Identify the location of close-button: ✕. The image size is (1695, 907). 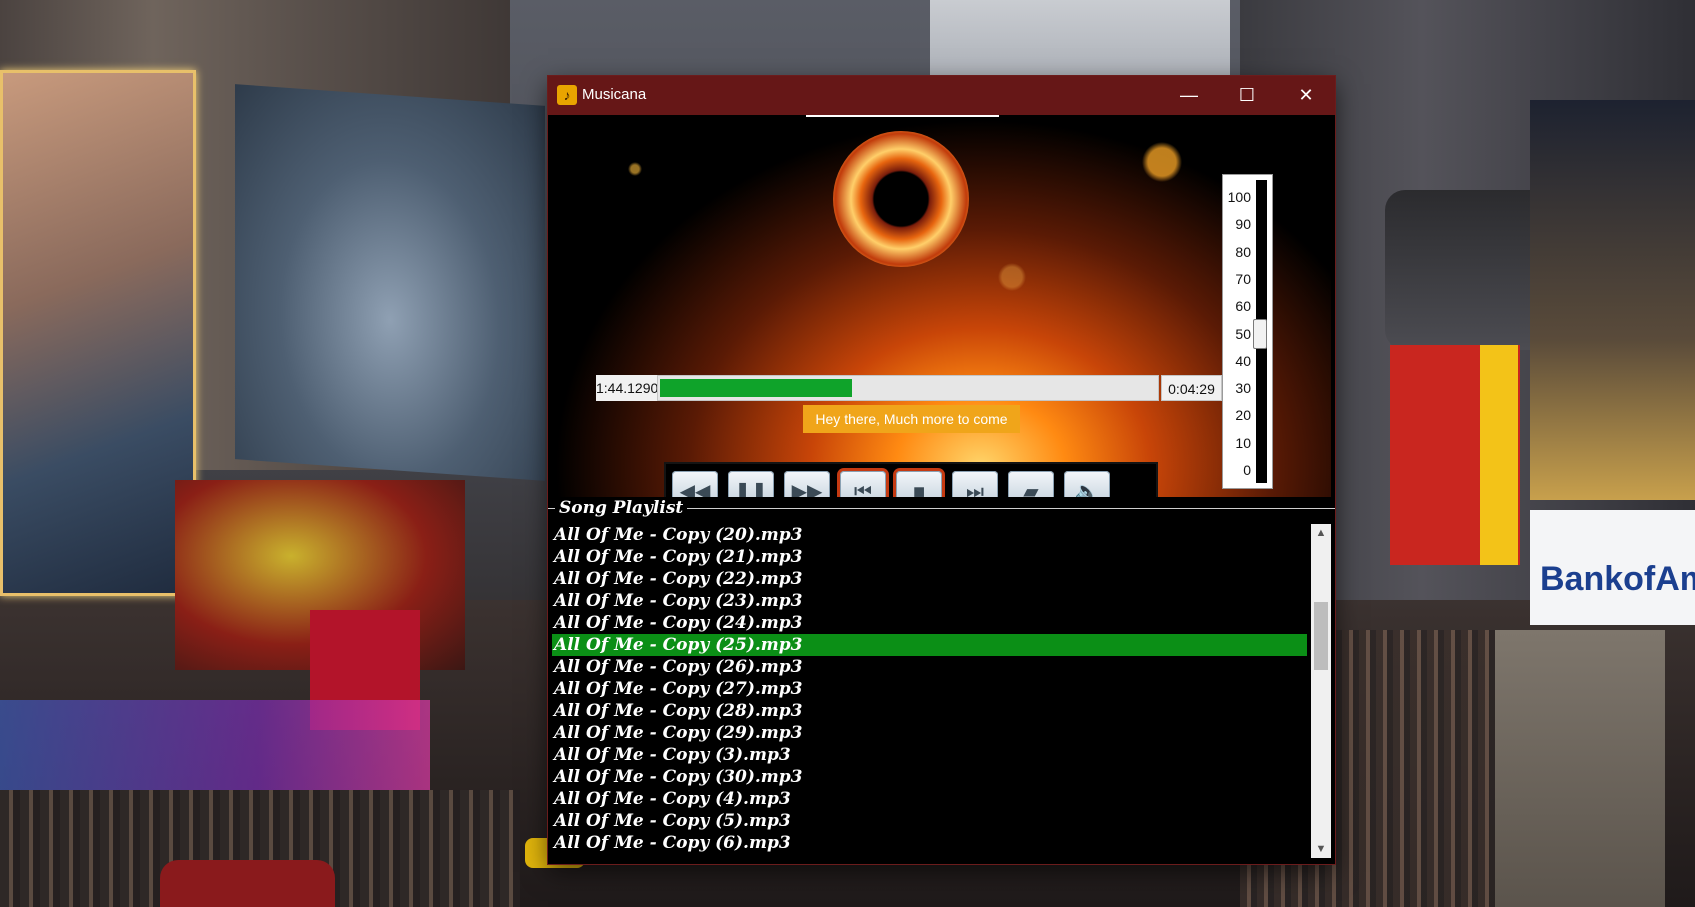
(1306, 95).